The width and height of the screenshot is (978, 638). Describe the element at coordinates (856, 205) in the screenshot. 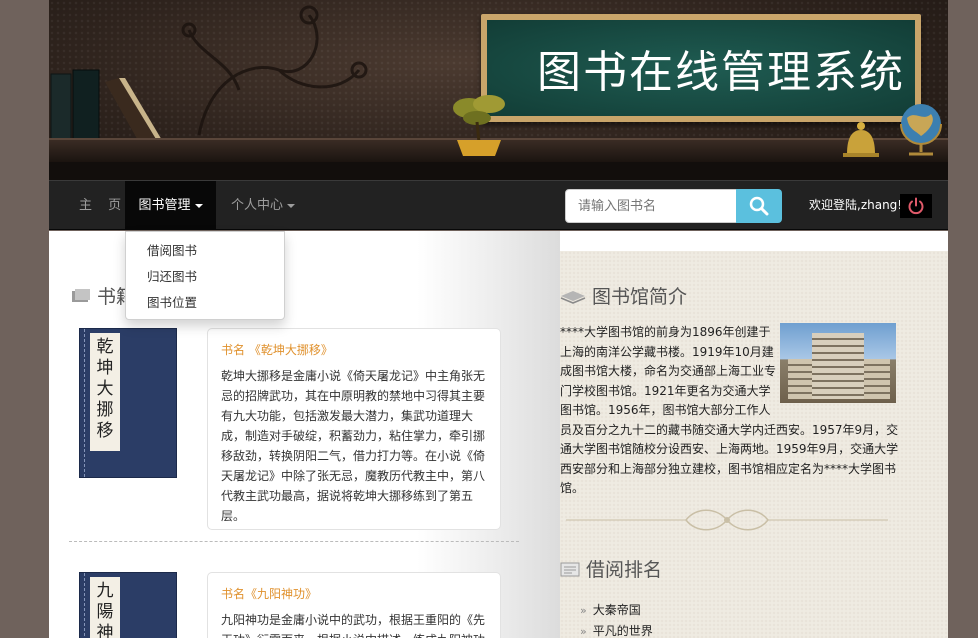

I see `welcome-text: 欢迎登陆,zhang!` at that location.